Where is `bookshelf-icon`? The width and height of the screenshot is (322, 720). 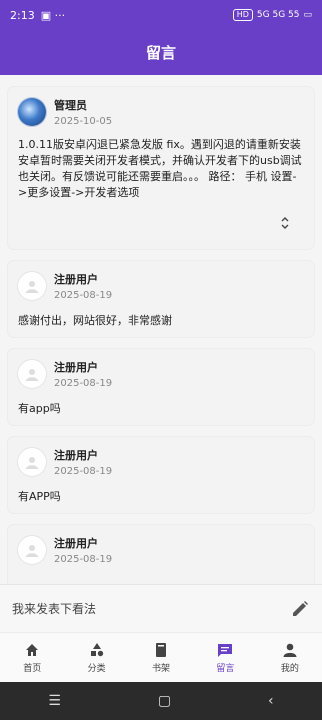 bookshelf-icon is located at coordinates (161, 649).